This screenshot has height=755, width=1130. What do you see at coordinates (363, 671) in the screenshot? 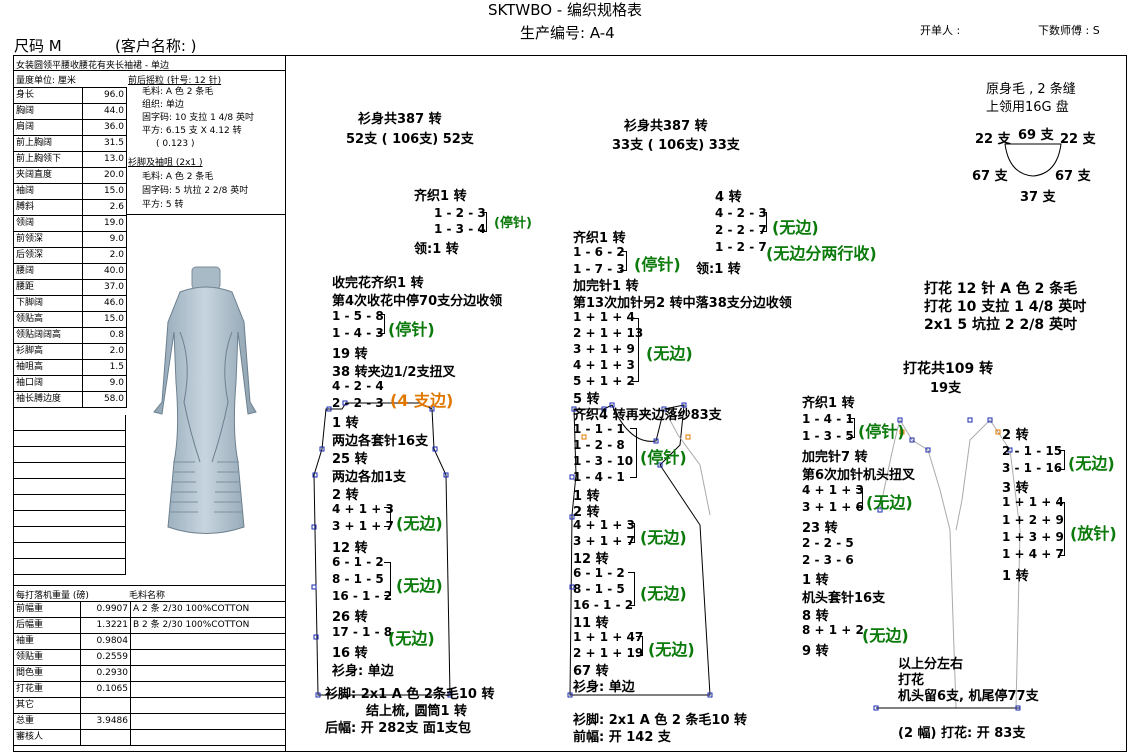
I see `back-instruction: 衫身: 单边` at bounding box center [363, 671].